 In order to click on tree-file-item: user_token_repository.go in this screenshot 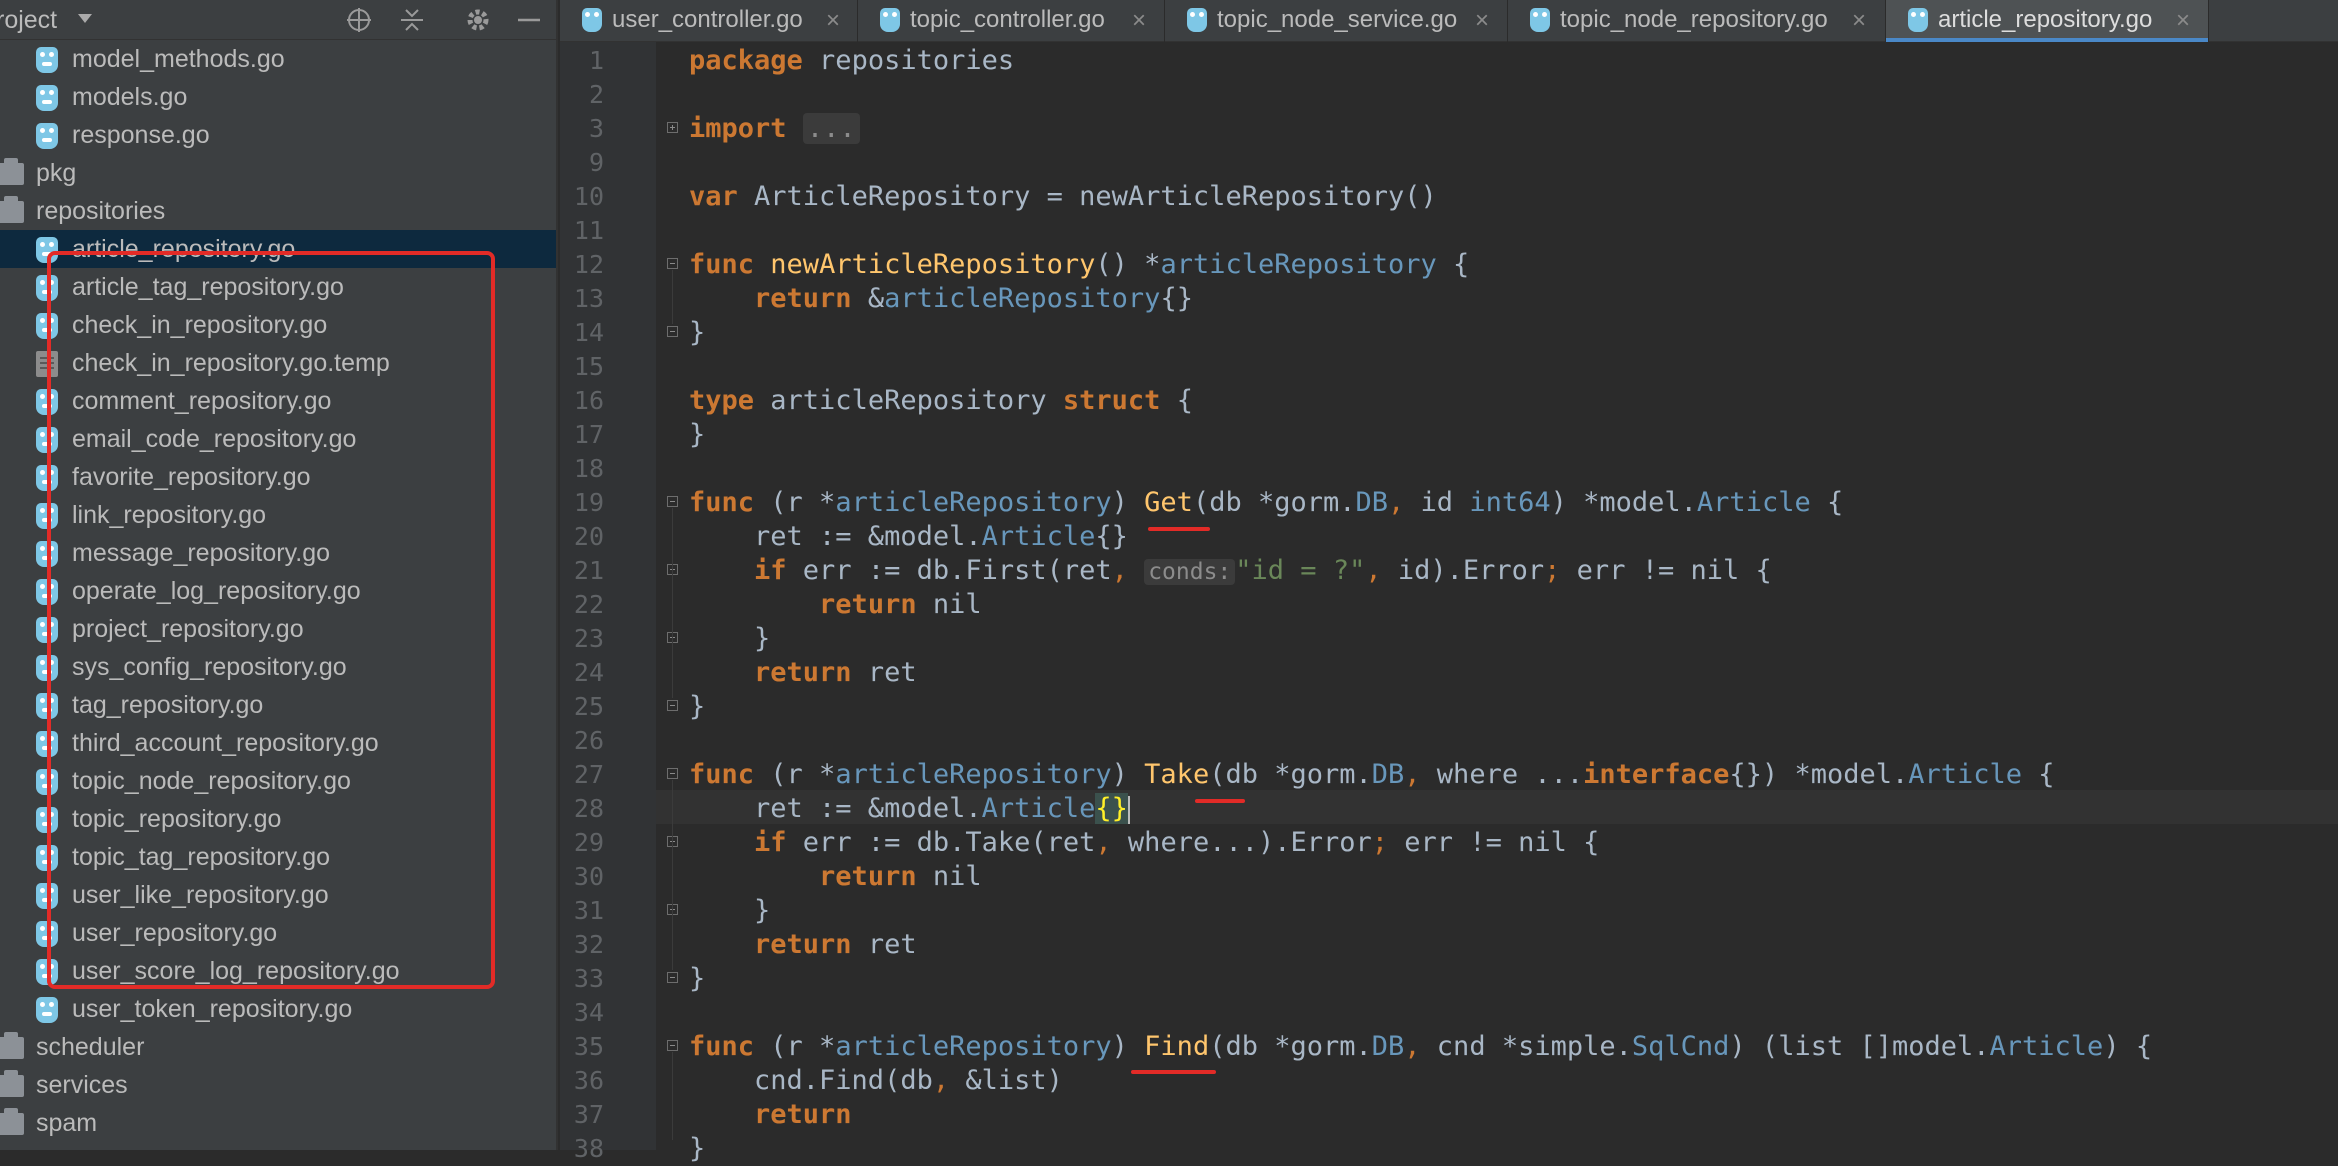, I will do `click(278, 1009)`.